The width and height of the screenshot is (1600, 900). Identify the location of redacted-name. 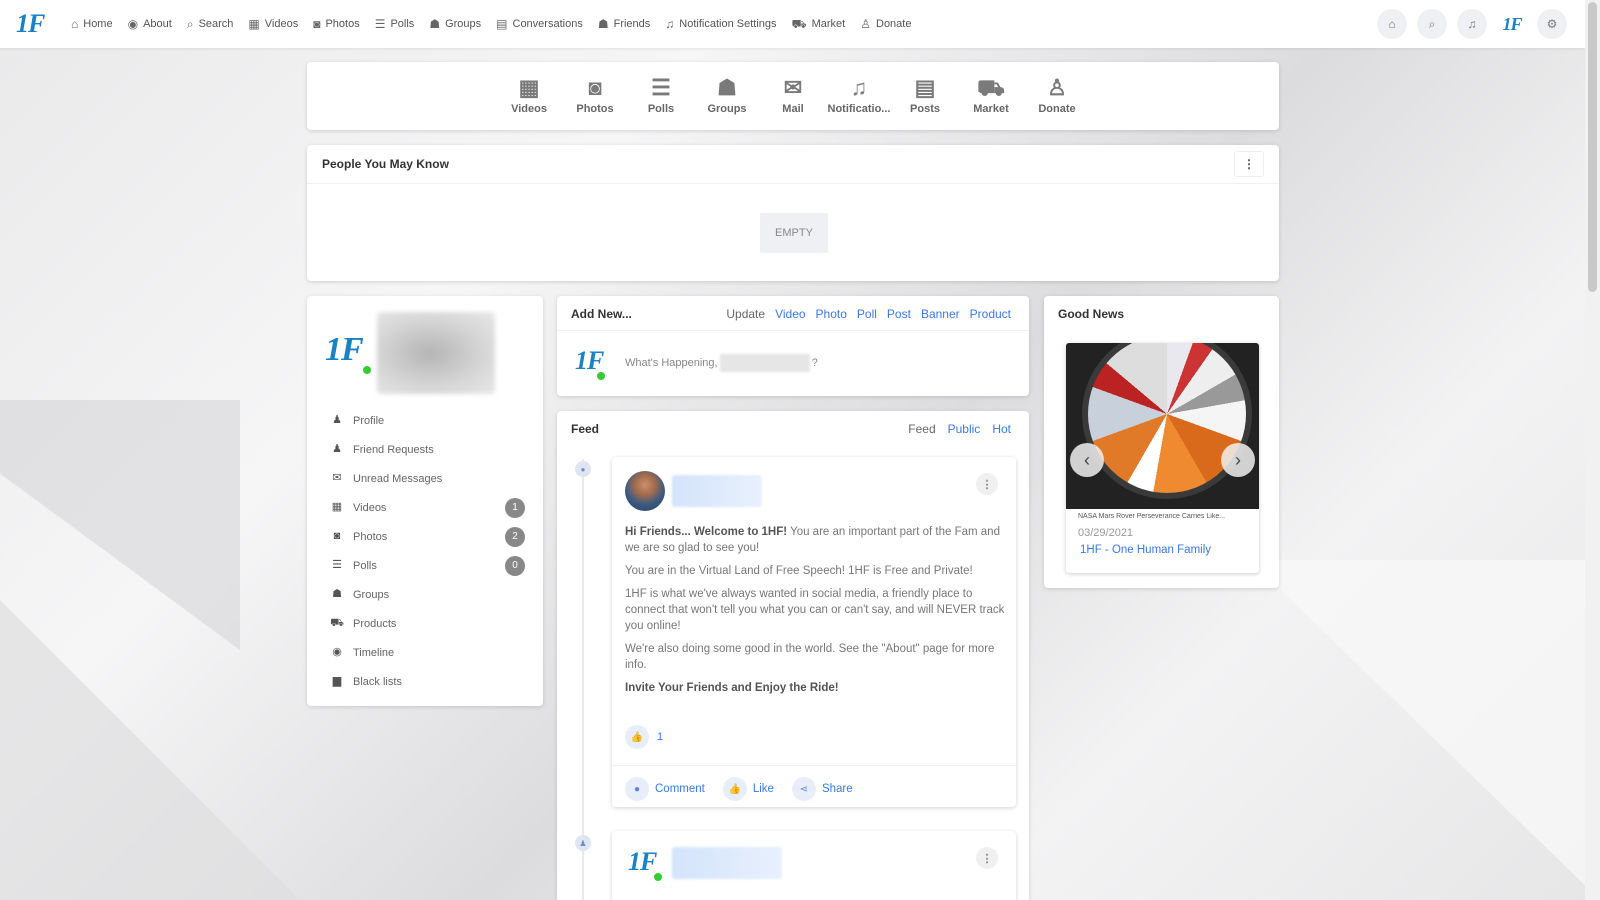
(764, 363).